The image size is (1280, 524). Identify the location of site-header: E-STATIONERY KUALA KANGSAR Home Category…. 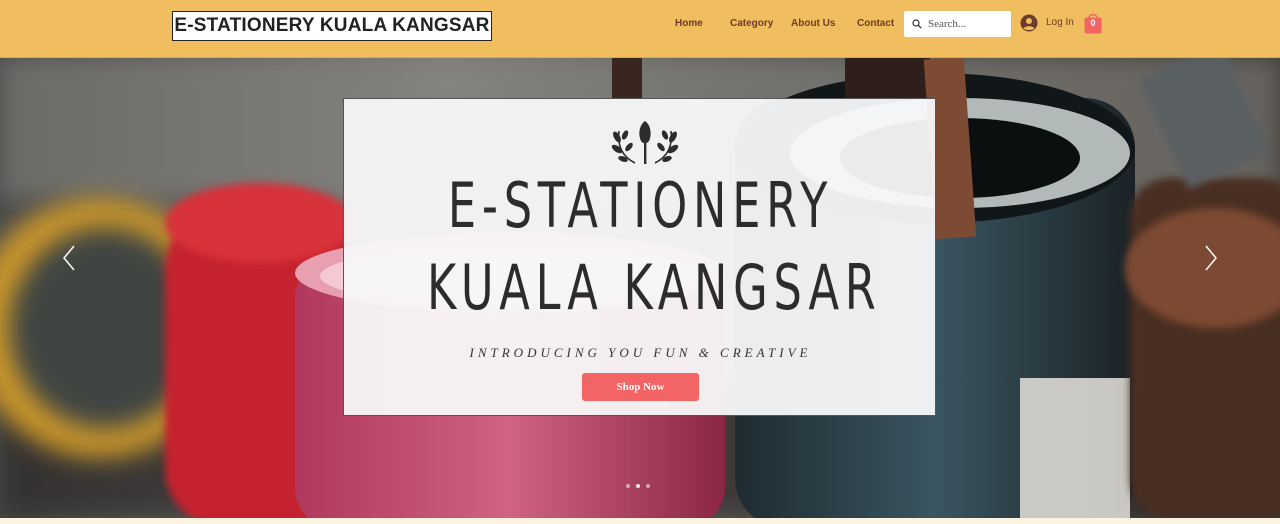
(640, 29).